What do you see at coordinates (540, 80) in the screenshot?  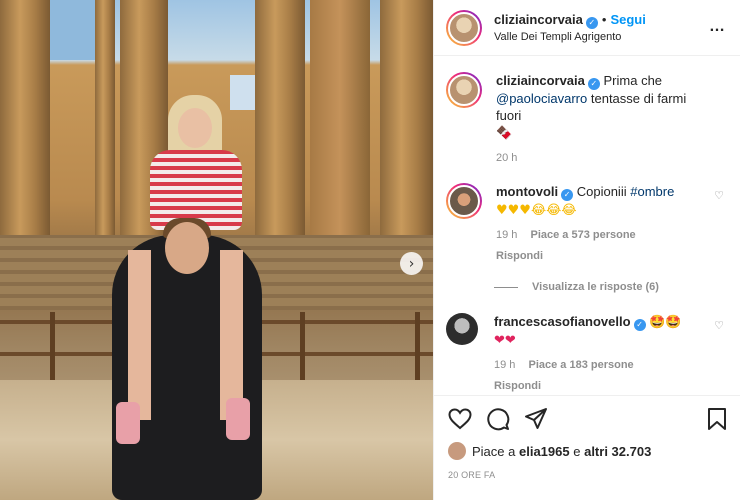 I see `caption-username: cliziaincorvaia` at bounding box center [540, 80].